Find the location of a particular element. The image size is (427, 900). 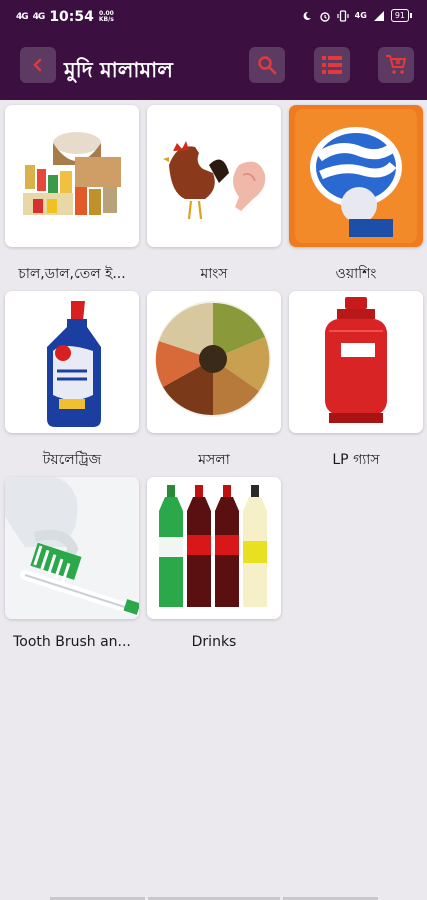

meat-image is located at coordinates (214, 180).